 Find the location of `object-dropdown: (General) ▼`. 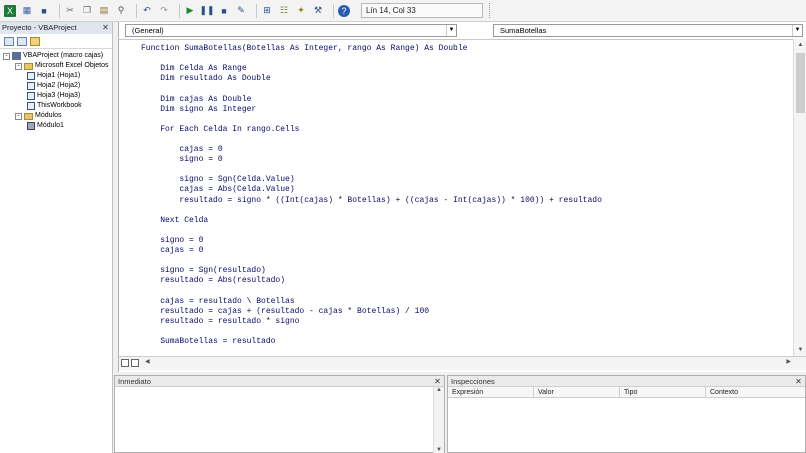

object-dropdown: (General) ▼ is located at coordinates (291, 30).